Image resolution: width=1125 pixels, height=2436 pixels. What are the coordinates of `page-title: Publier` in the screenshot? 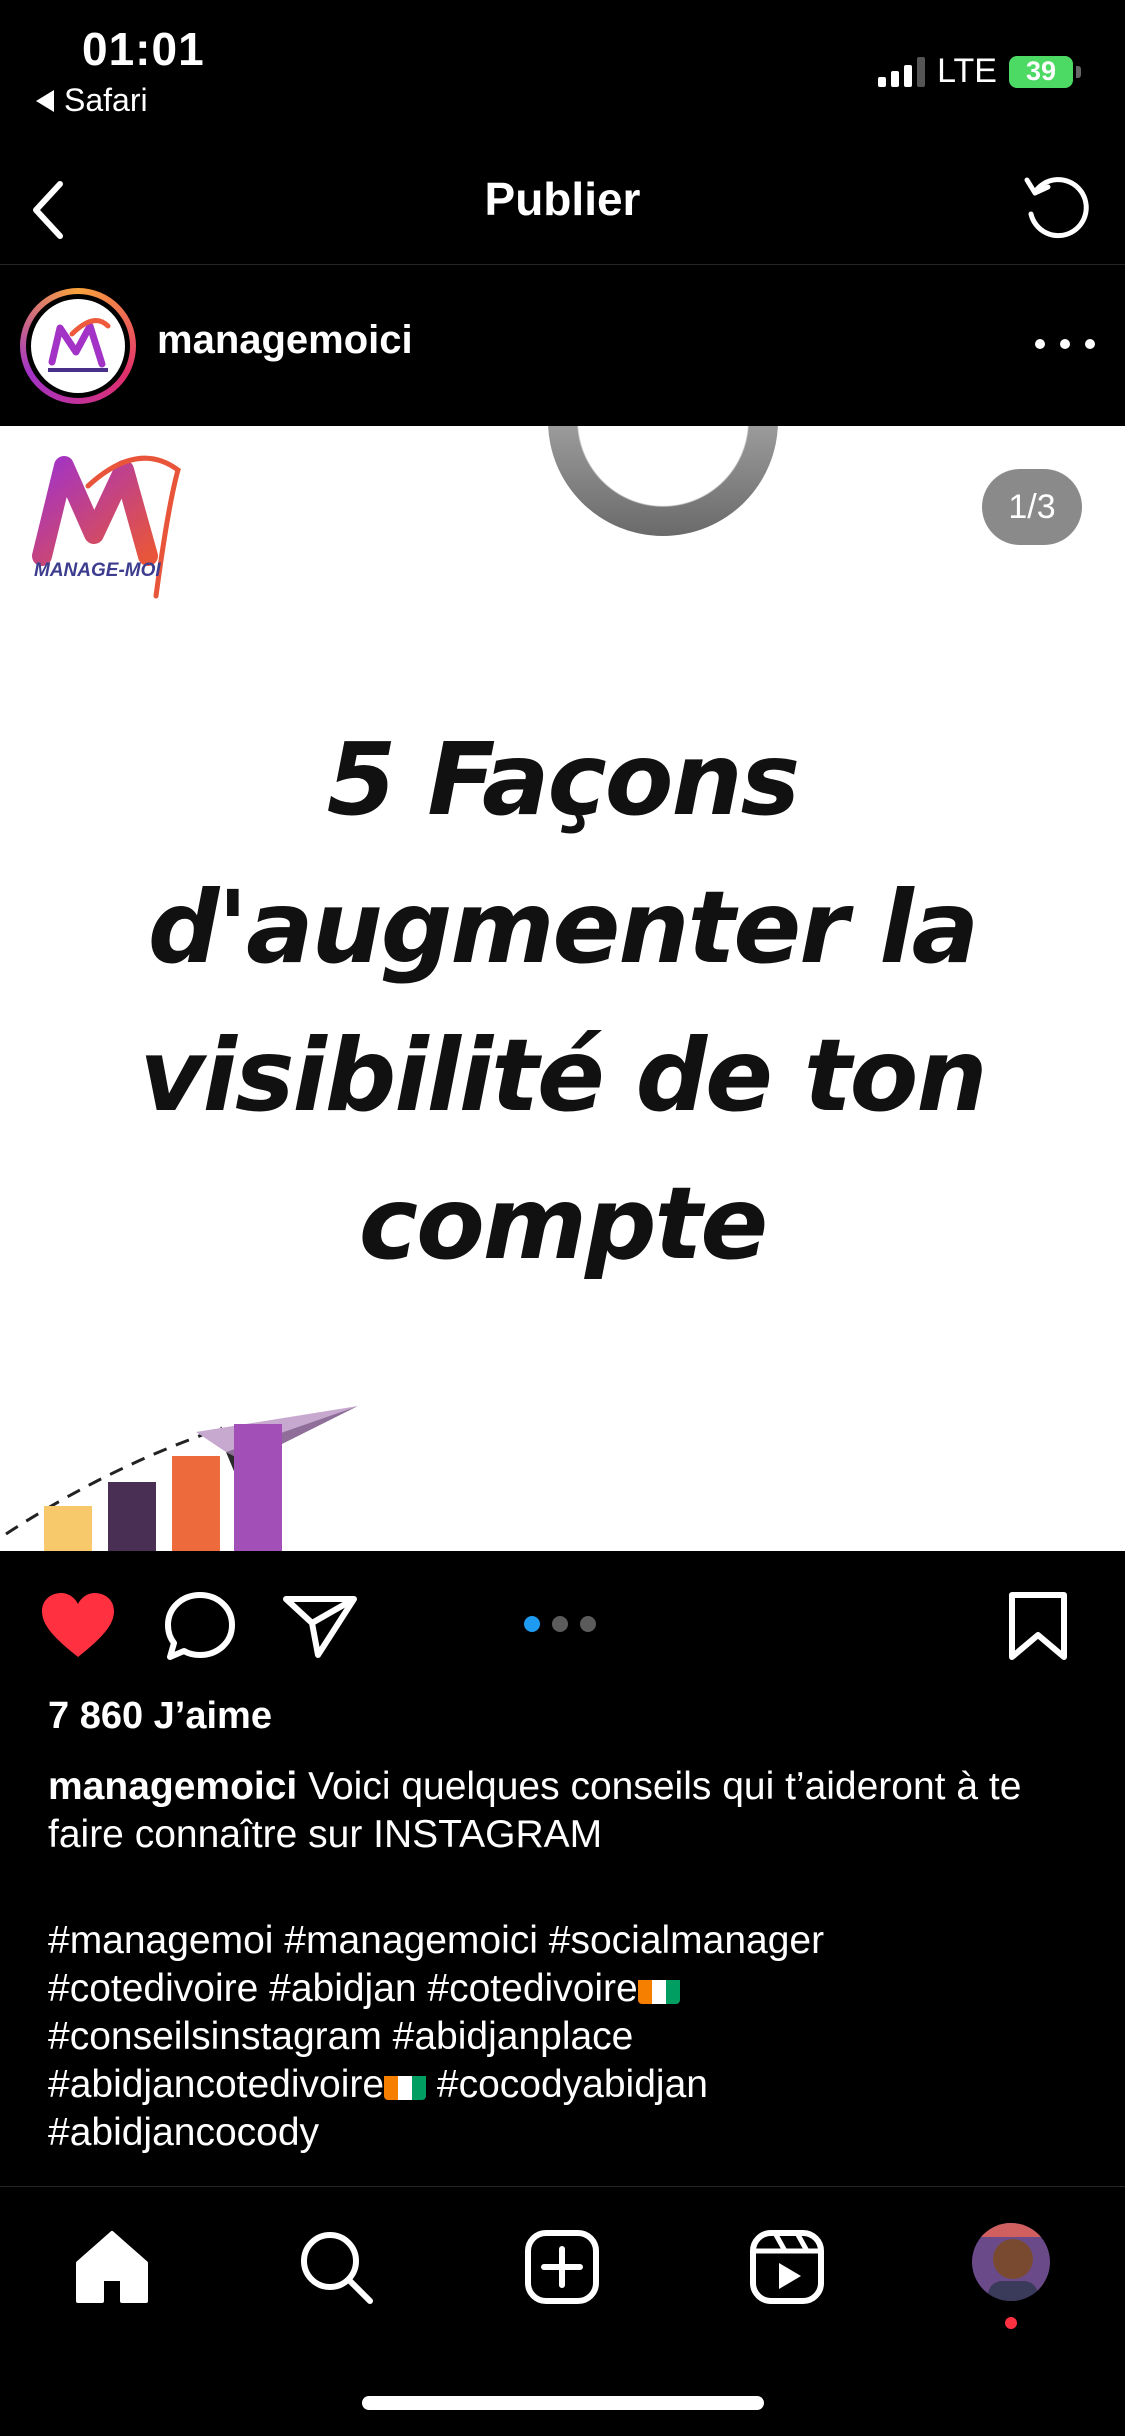 It's located at (562, 199).